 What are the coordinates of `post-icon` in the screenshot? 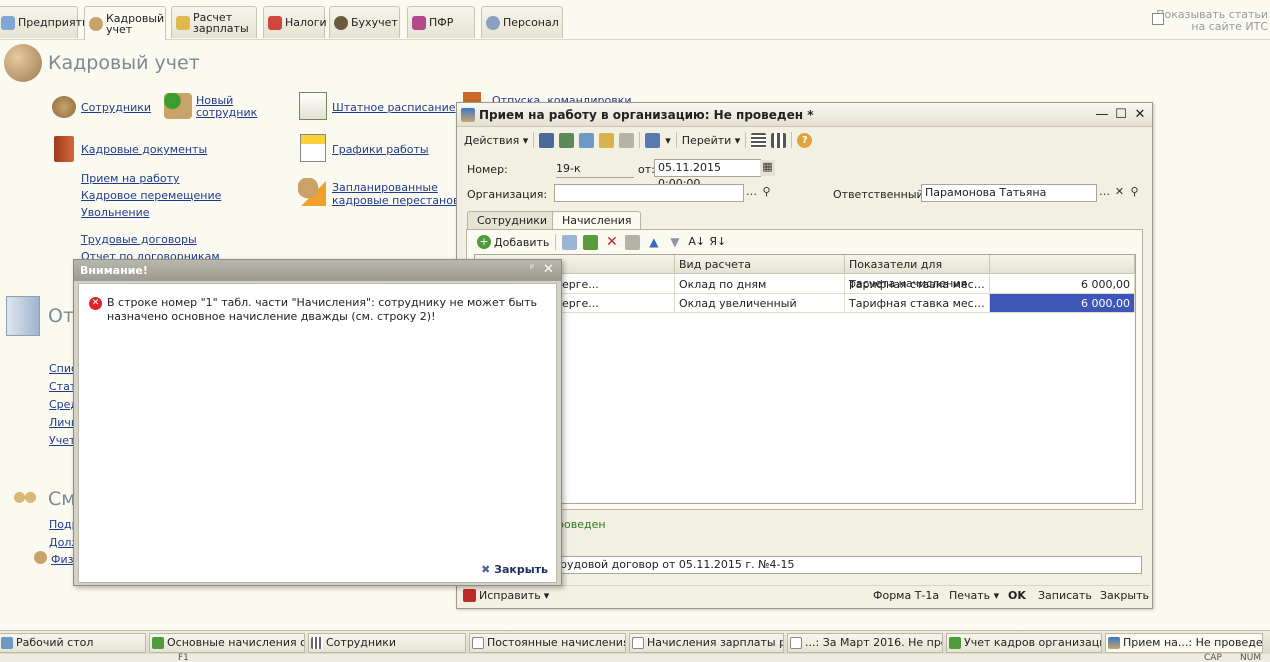 It's located at (567, 140).